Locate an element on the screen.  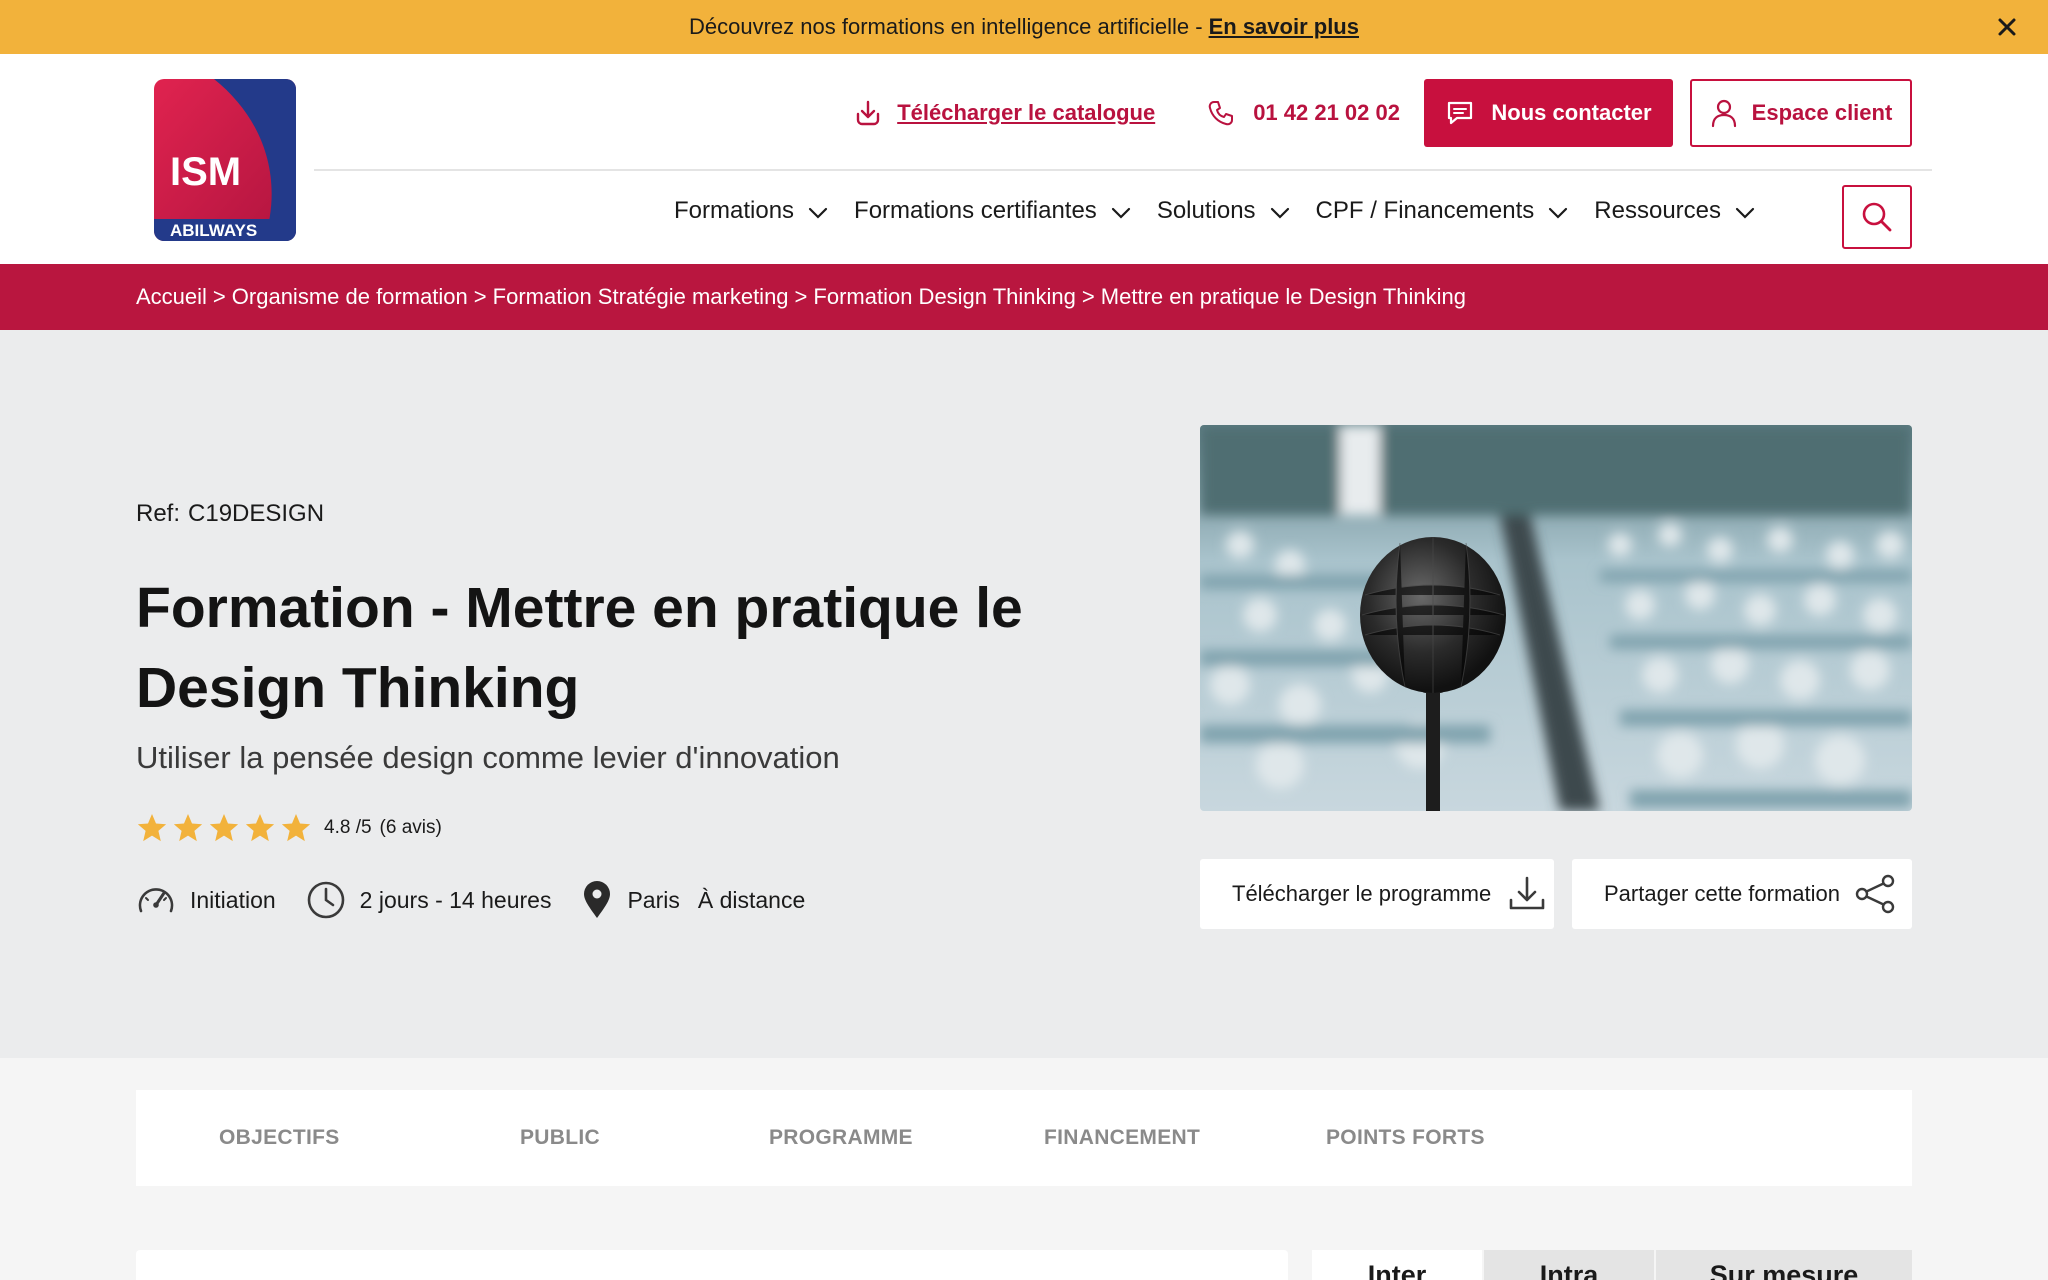
share-icon is located at coordinates (1875, 894).